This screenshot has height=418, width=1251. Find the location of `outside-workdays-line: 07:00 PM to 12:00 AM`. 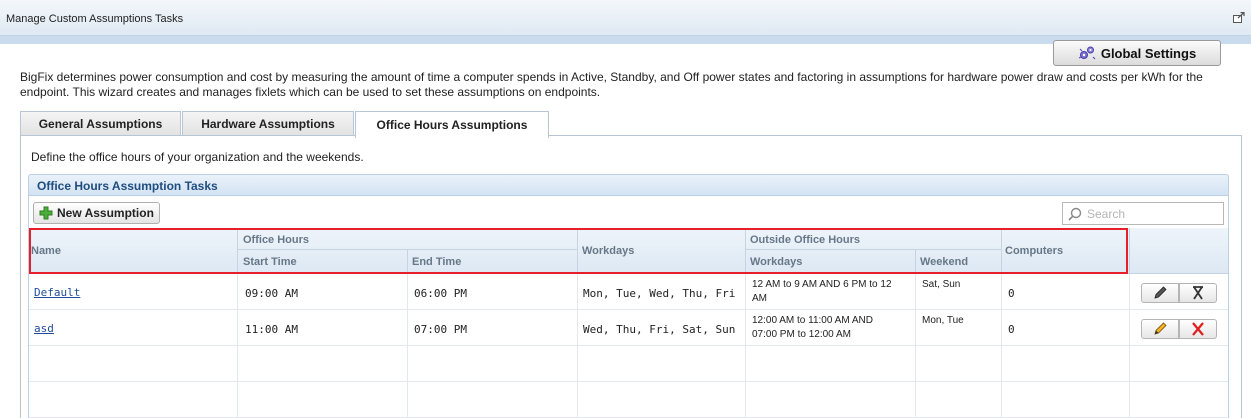

outside-workdays-line: 07:00 PM to 12:00 AM is located at coordinates (801, 334).